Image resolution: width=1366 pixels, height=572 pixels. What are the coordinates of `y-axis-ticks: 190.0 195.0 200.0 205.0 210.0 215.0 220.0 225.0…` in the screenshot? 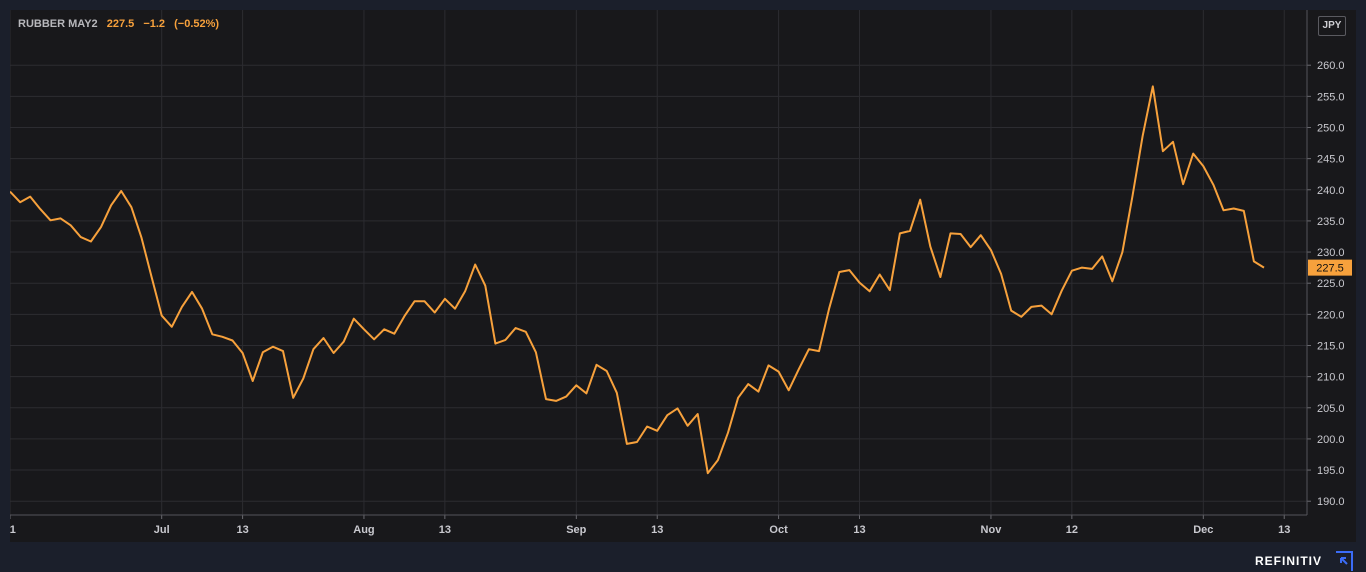 It's located at (1331, 284).